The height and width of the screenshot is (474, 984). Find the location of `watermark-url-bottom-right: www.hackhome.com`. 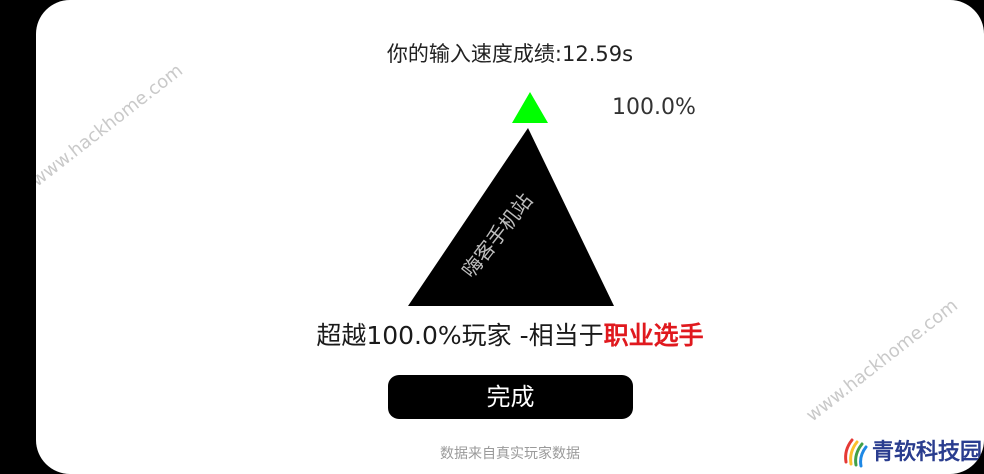

watermark-url-bottom-right: www.hackhome.com is located at coordinates (882, 360).